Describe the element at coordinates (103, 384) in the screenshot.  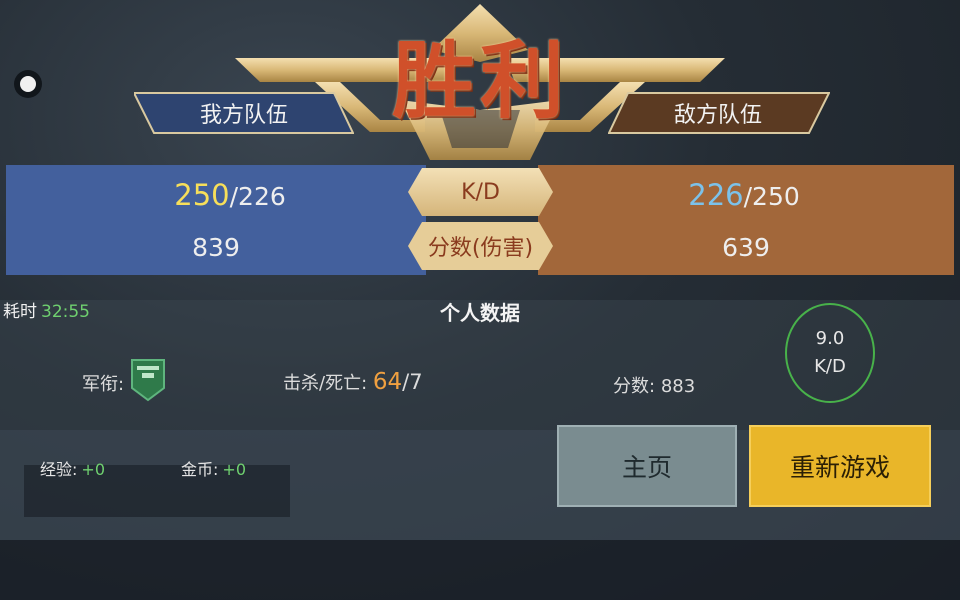
I see `rank-label: 军衔:` at that location.